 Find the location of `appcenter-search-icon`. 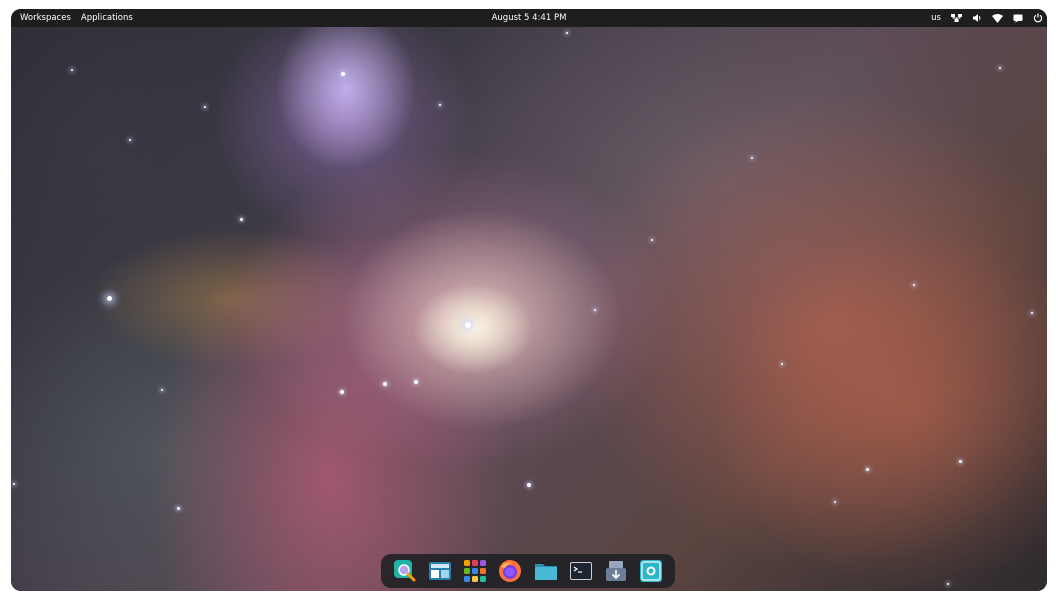

appcenter-search-icon is located at coordinates (404, 571).